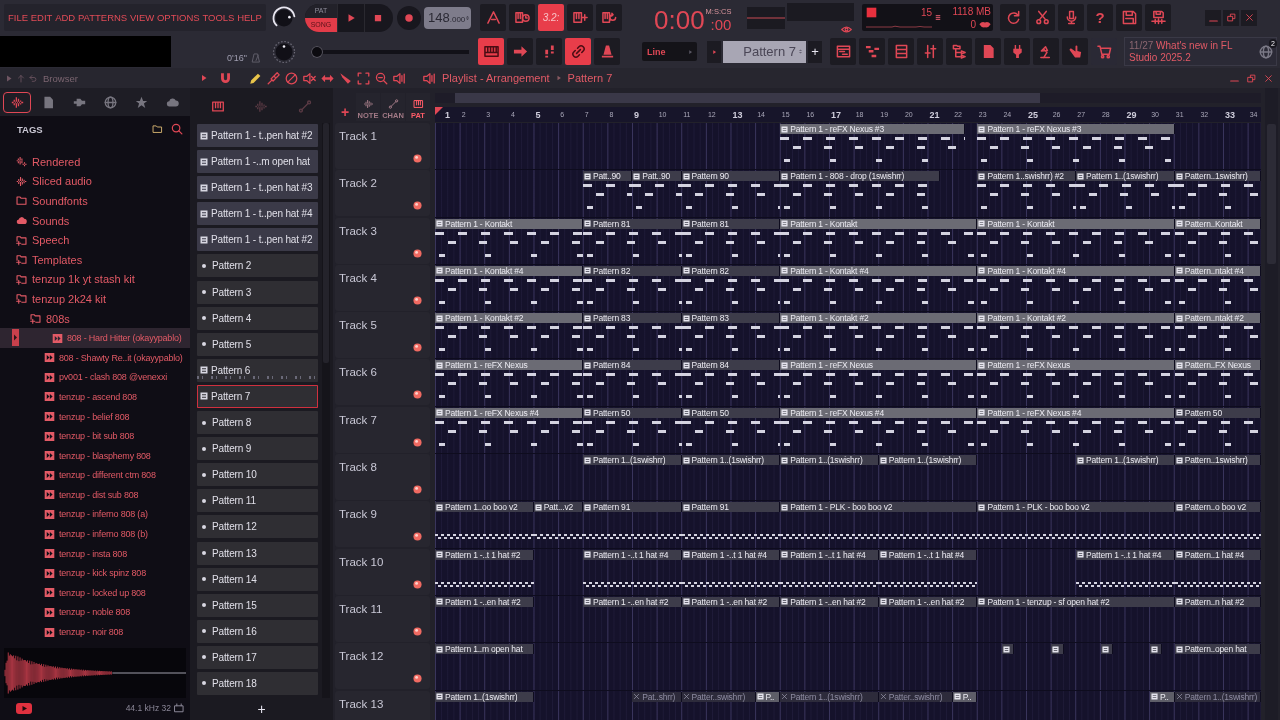 The width and height of the screenshot is (1280, 720). Describe the element at coordinates (249, 17) in the screenshot. I see `menu-item: HELP` at that location.